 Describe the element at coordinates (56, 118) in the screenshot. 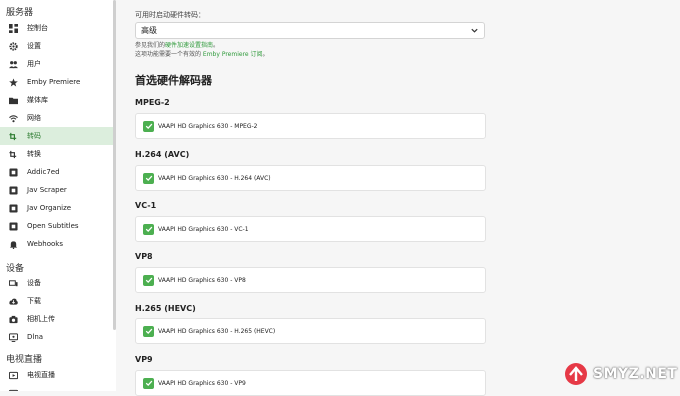

I see `sidebar-item-network: 网络` at that location.